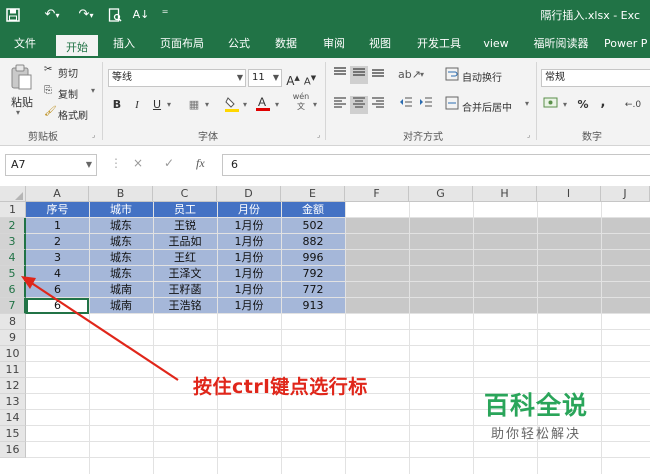  Describe the element at coordinates (100, 328) in the screenshot. I see `annotation-arrow` at that location.